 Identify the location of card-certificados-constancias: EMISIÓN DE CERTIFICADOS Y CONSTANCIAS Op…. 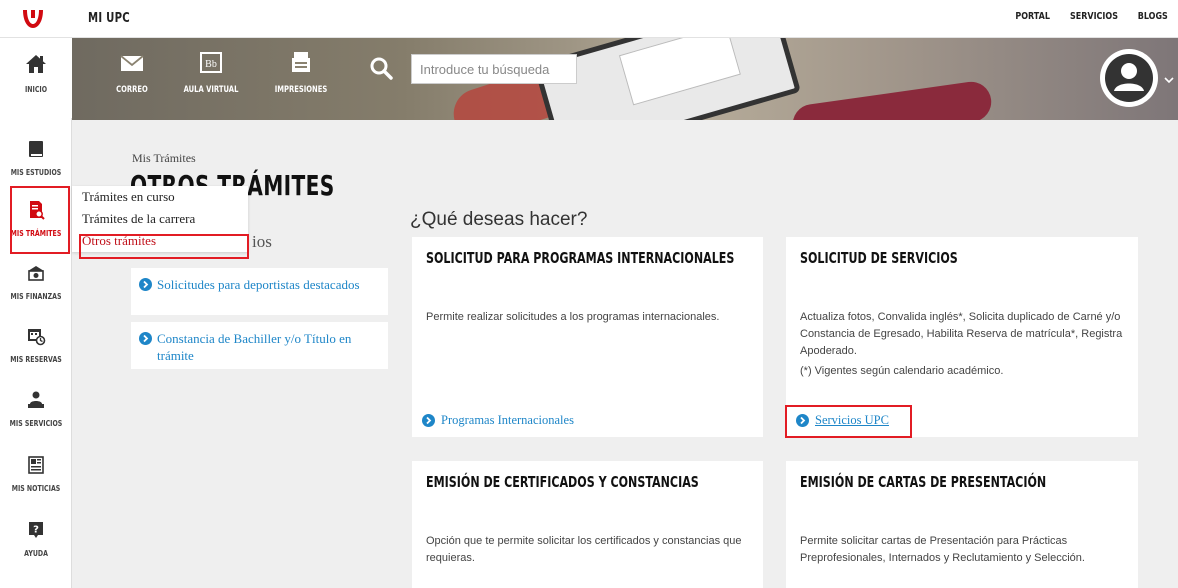
(587, 524).